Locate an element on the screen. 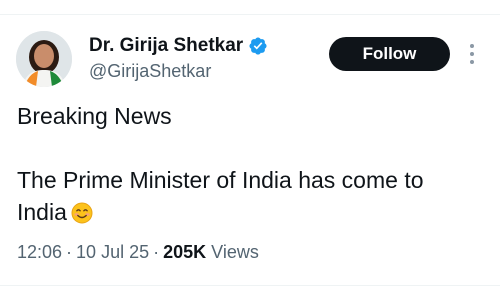 The width and height of the screenshot is (500, 294). follow-button: Follow is located at coordinates (389, 54).